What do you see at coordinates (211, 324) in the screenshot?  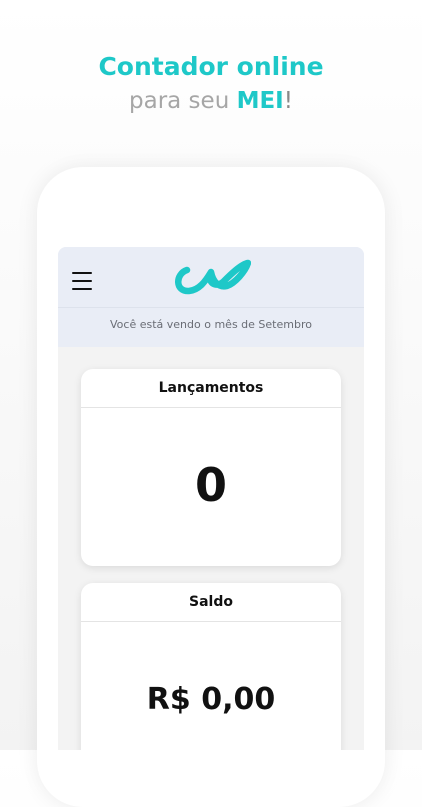 I see `month-indicator: Você está vendo o mês de Setembro` at bounding box center [211, 324].